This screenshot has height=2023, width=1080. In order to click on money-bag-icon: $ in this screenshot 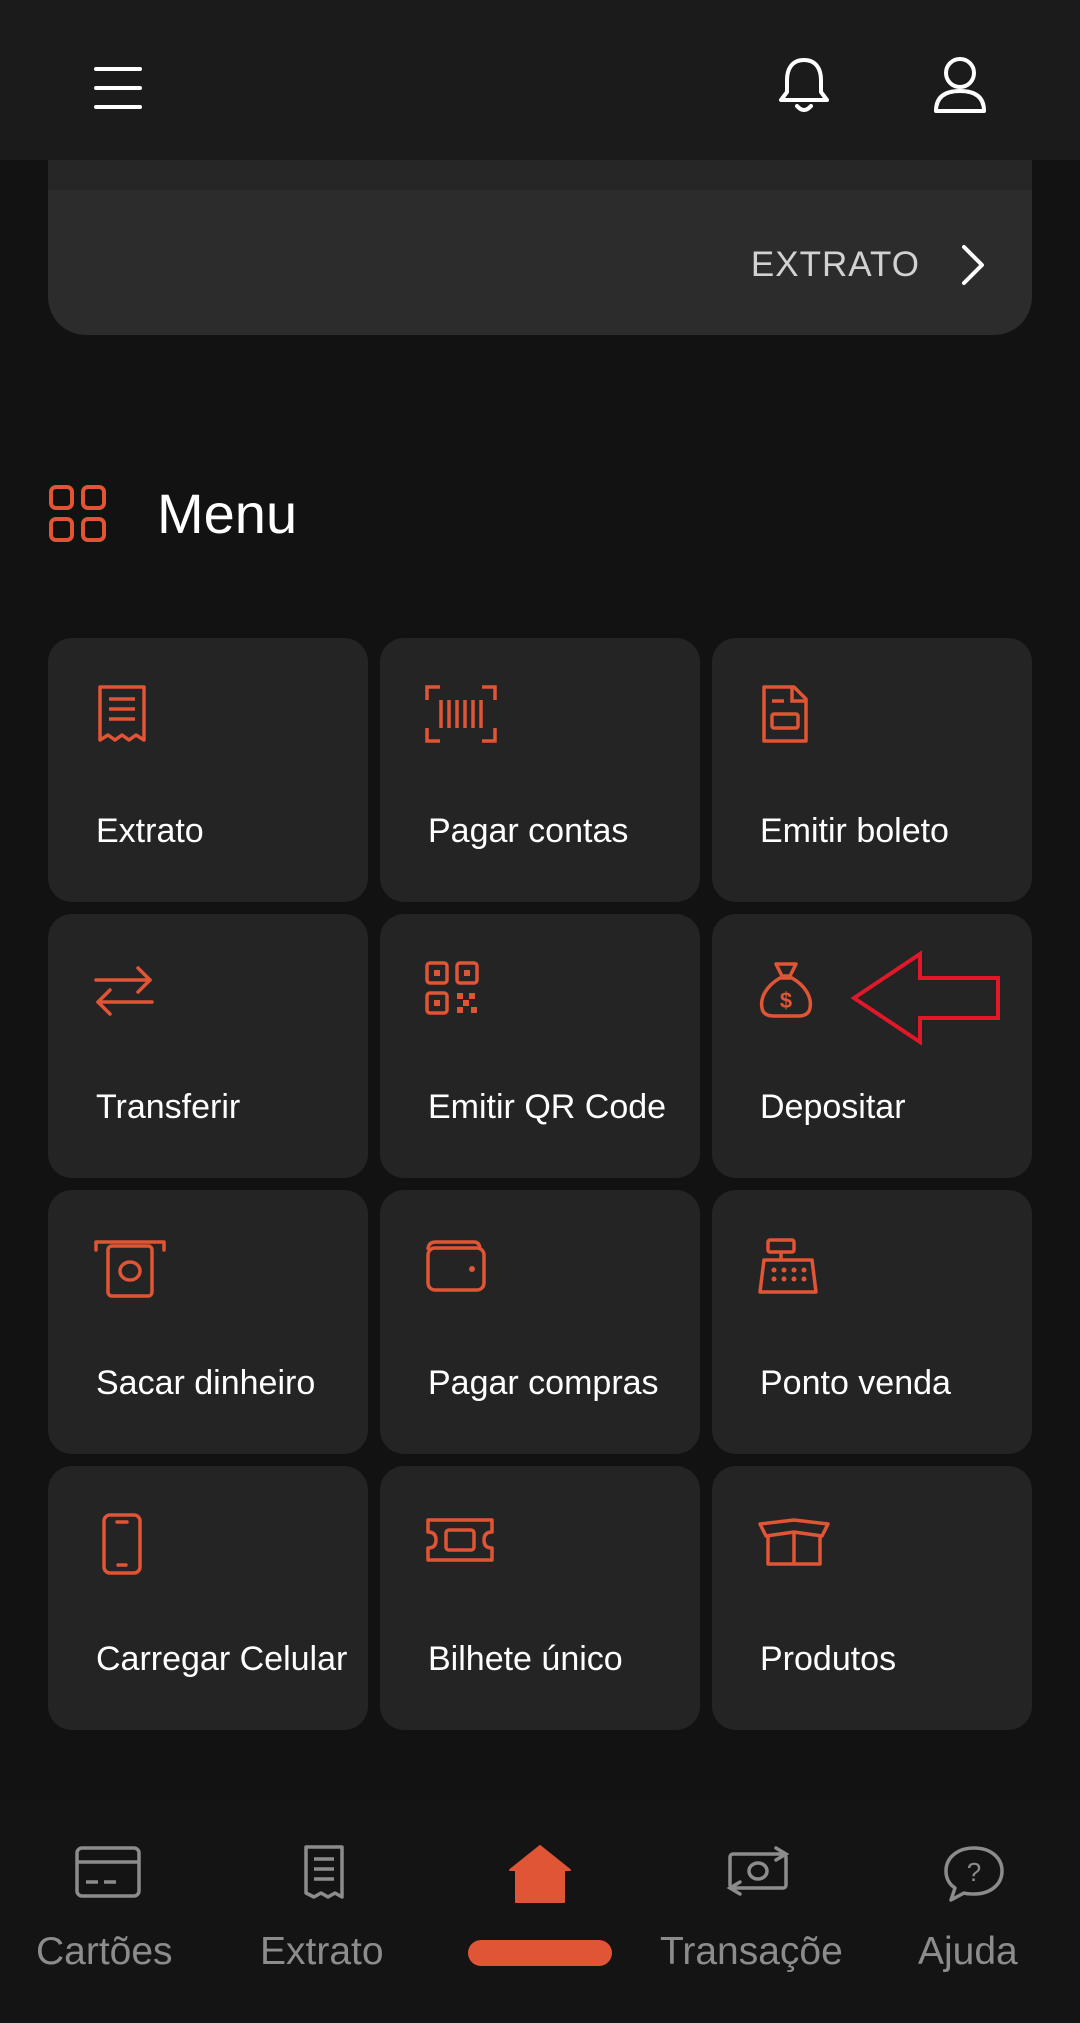, I will do `click(786, 990)`.